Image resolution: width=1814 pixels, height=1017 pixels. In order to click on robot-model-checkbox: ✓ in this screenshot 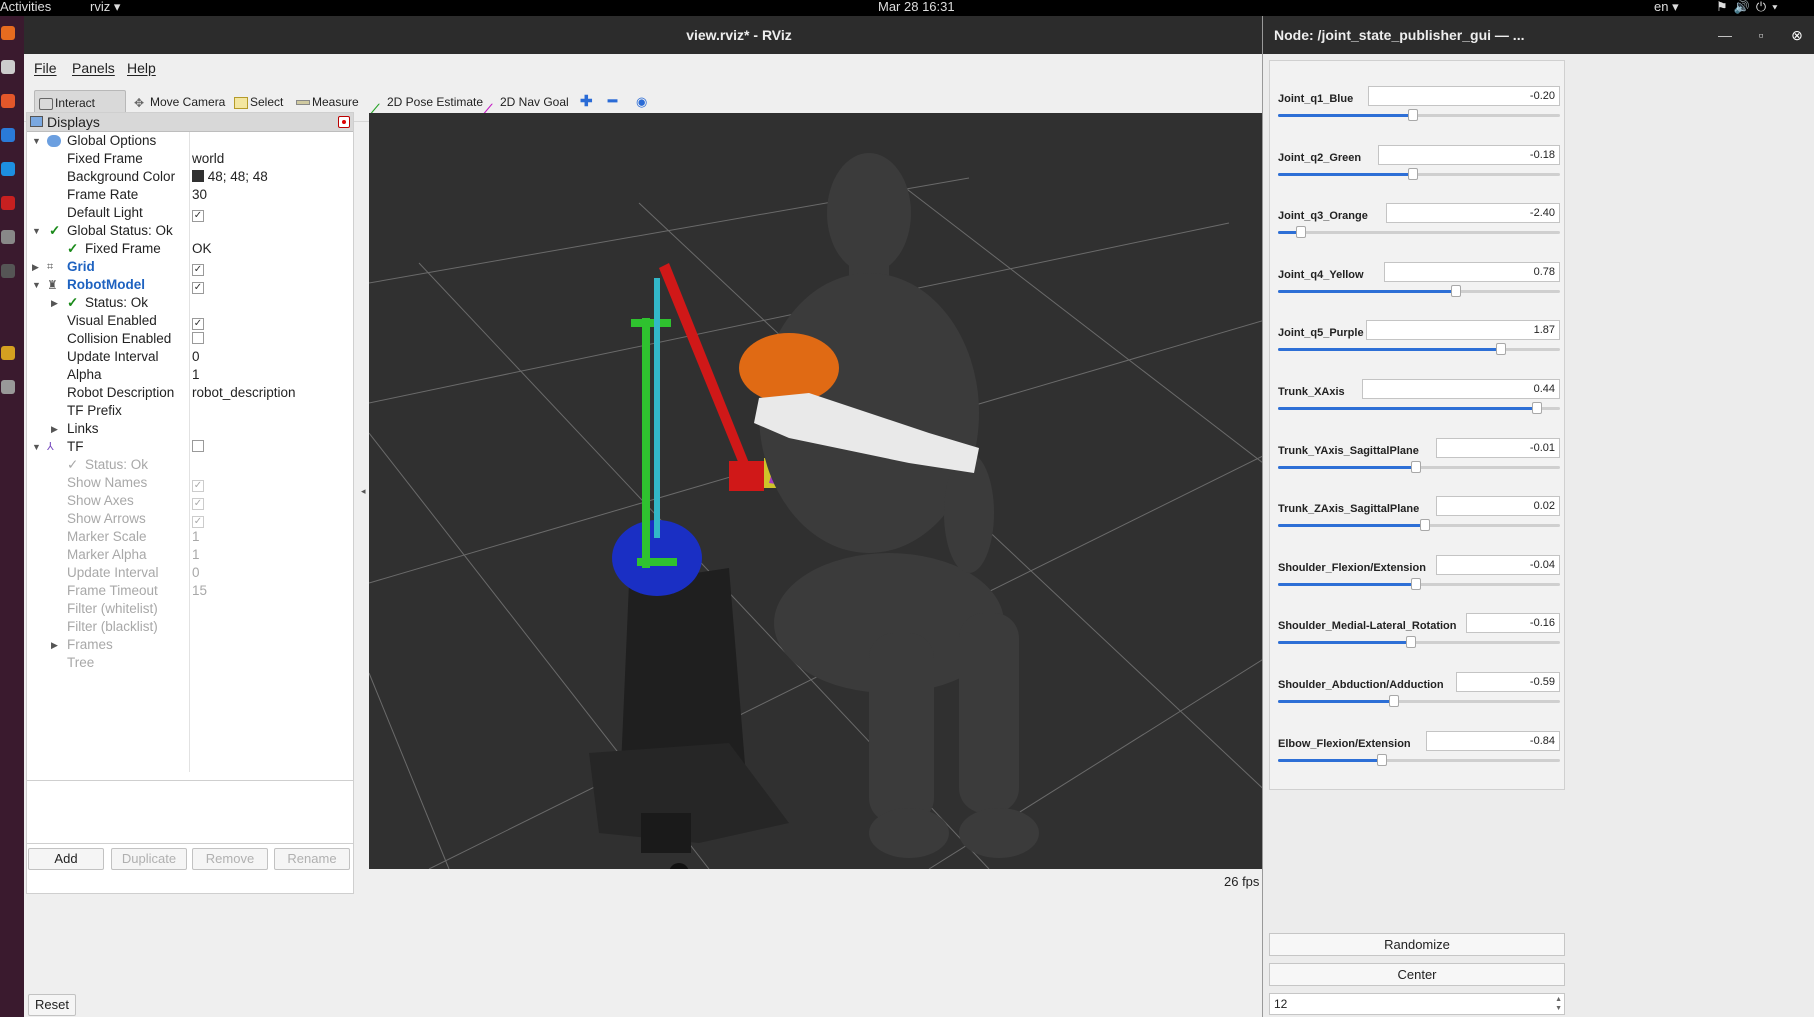, I will do `click(198, 288)`.